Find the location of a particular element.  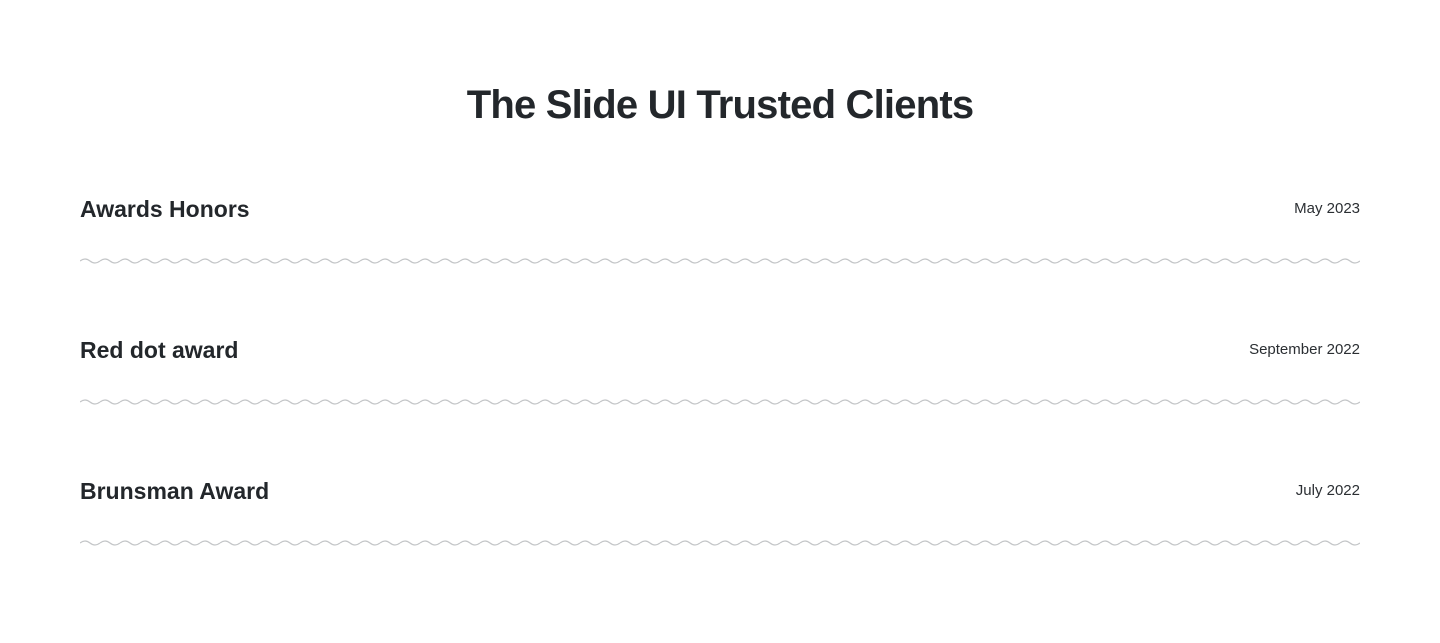

list-item: Red dot award September 2022 is located at coordinates (720, 380).